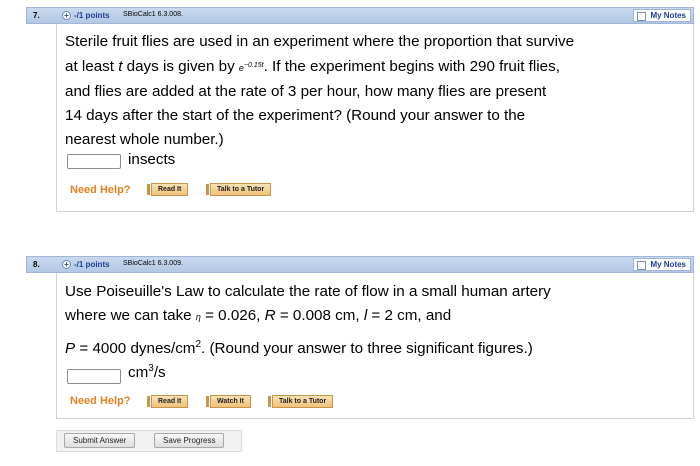 The image size is (700, 466). Describe the element at coordinates (189, 440) in the screenshot. I see `save-progress-button: Save Progress` at that location.